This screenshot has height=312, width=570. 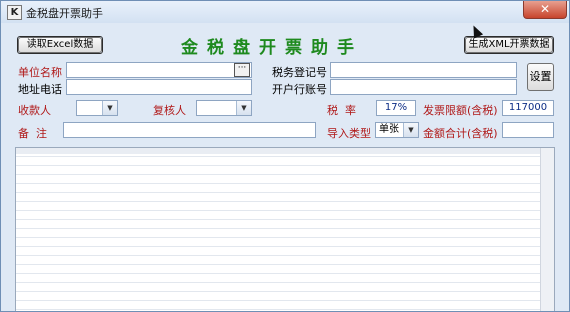 What do you see at coordinates (528, 130) in the screenshot?
I see `amount-total-field` at bounding box center [528, 130].